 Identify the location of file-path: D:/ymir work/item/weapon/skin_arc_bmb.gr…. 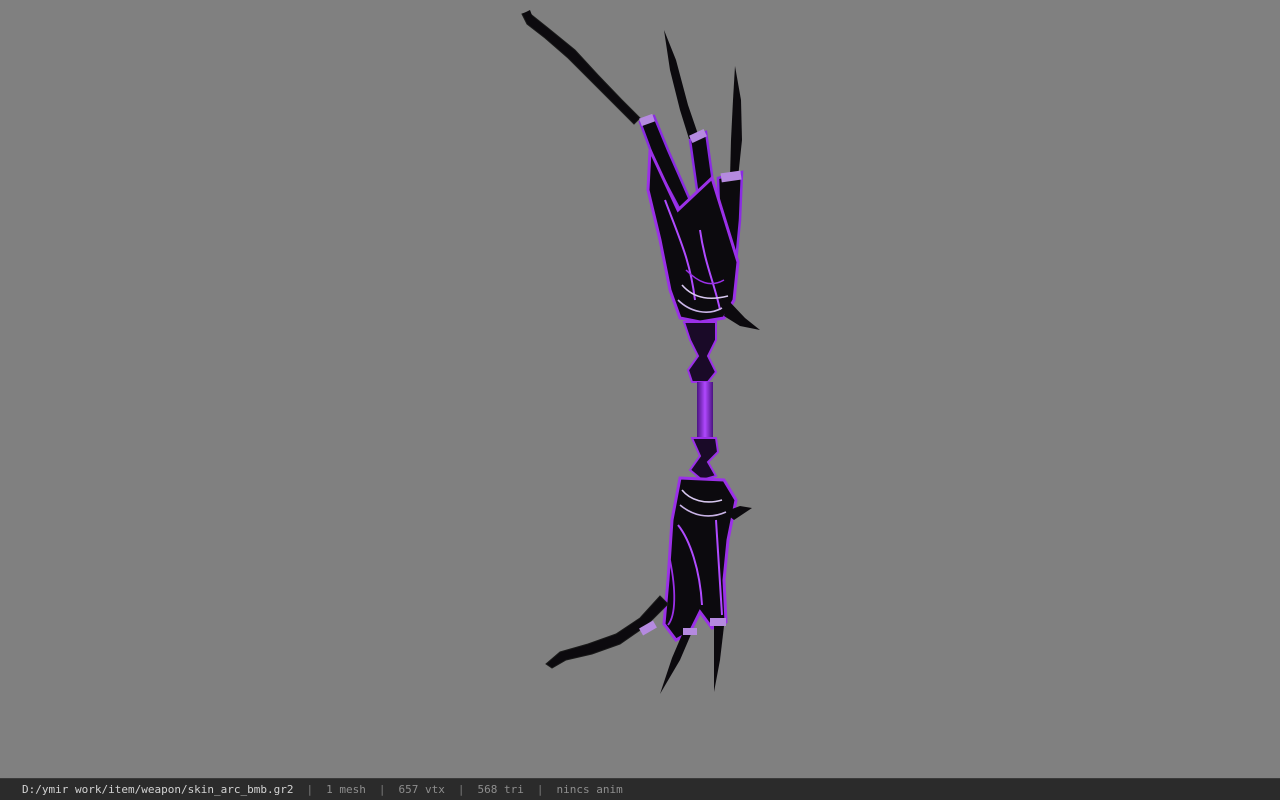
(158, 789).